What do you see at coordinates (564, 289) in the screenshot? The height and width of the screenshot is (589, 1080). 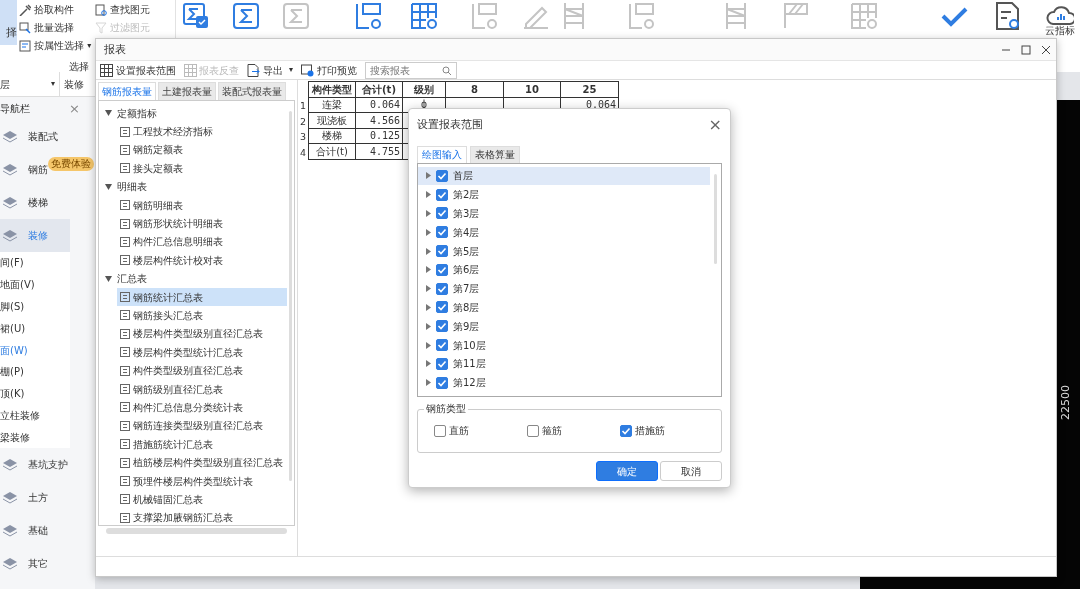 I see `tree-item: 第7层` at bounding box center [564, 289].